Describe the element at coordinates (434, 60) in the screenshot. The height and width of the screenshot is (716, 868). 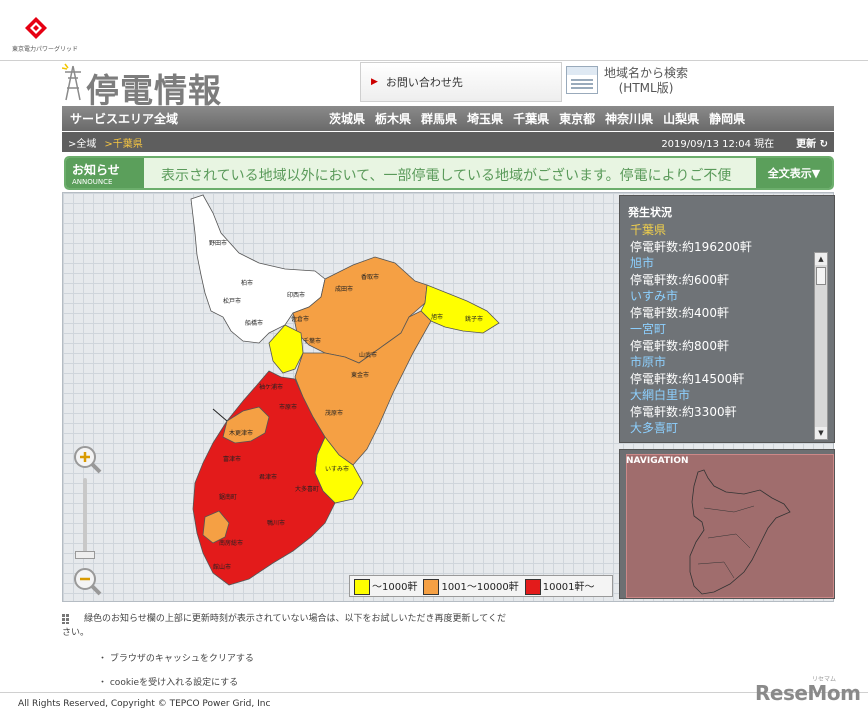
I see `header-divider` at that location.